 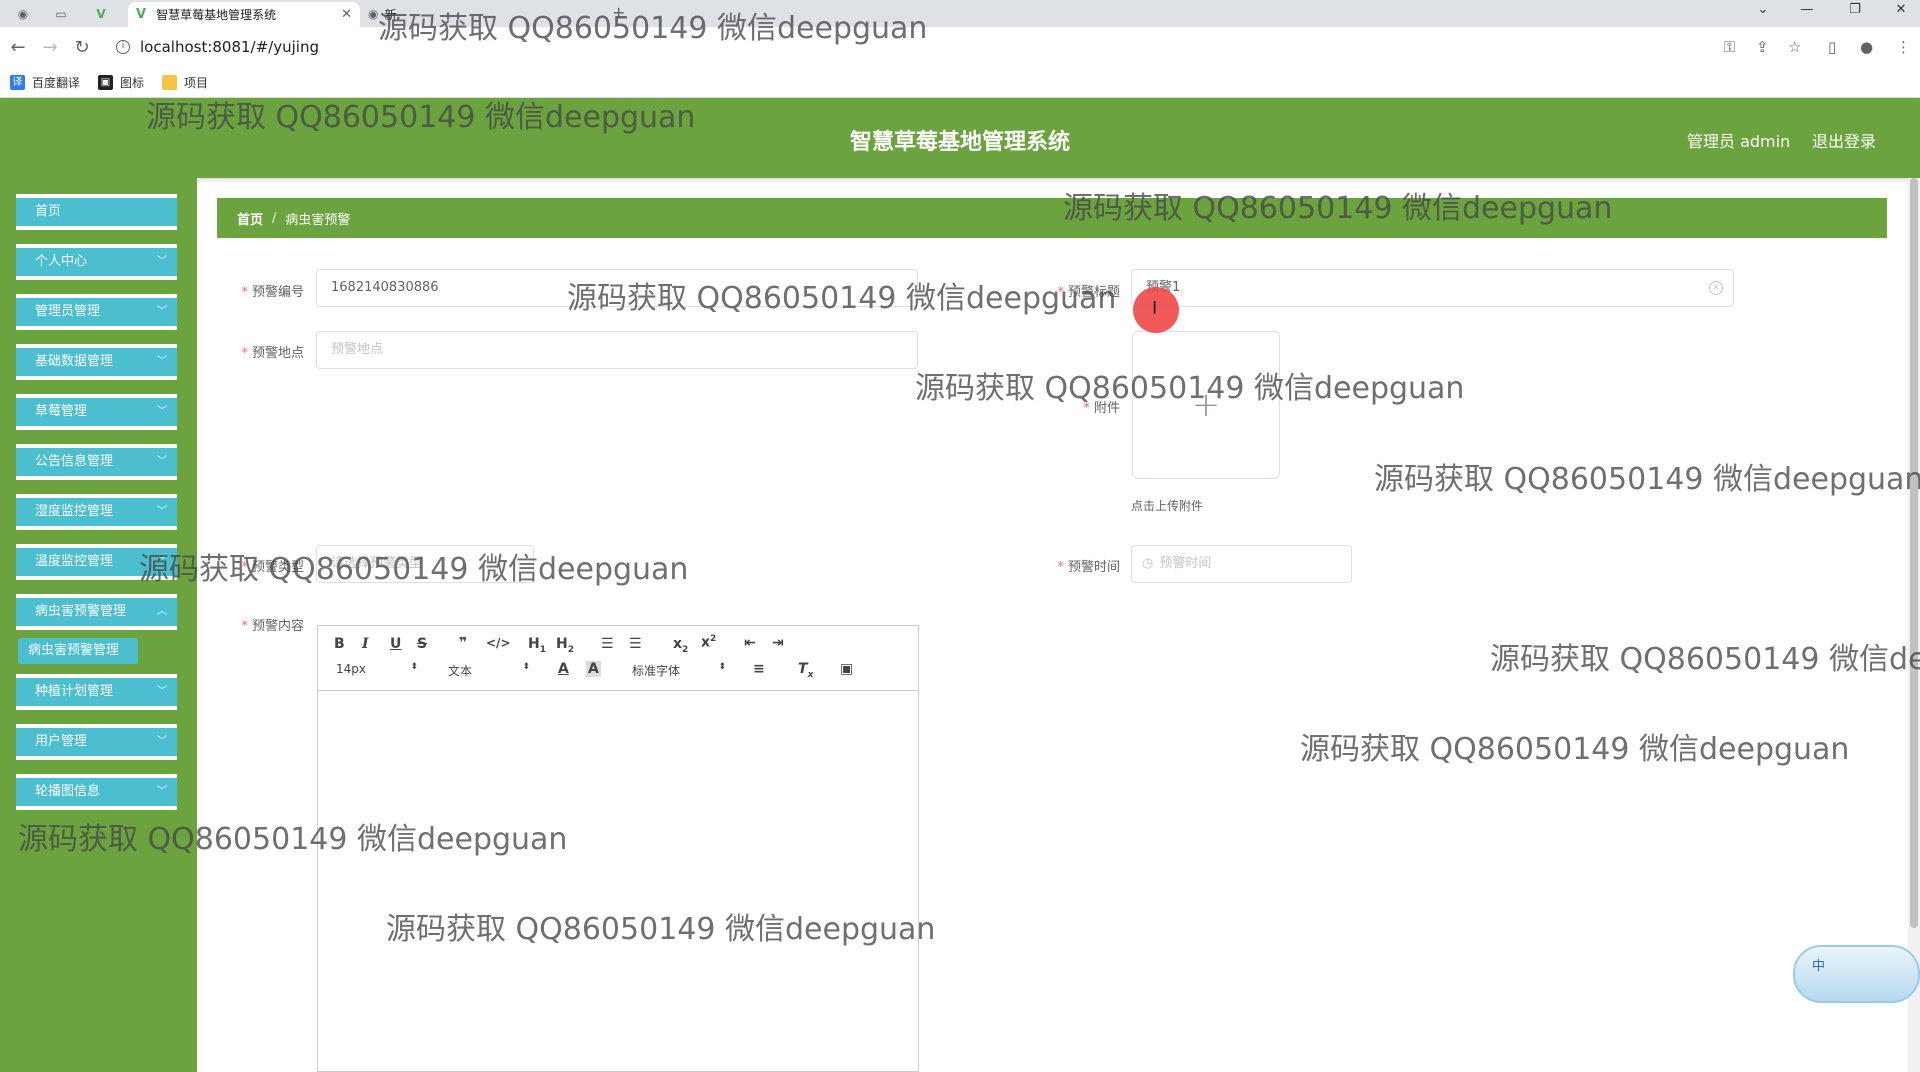 I want to click on attachment-upload: +, so click(x=1206, y=405).